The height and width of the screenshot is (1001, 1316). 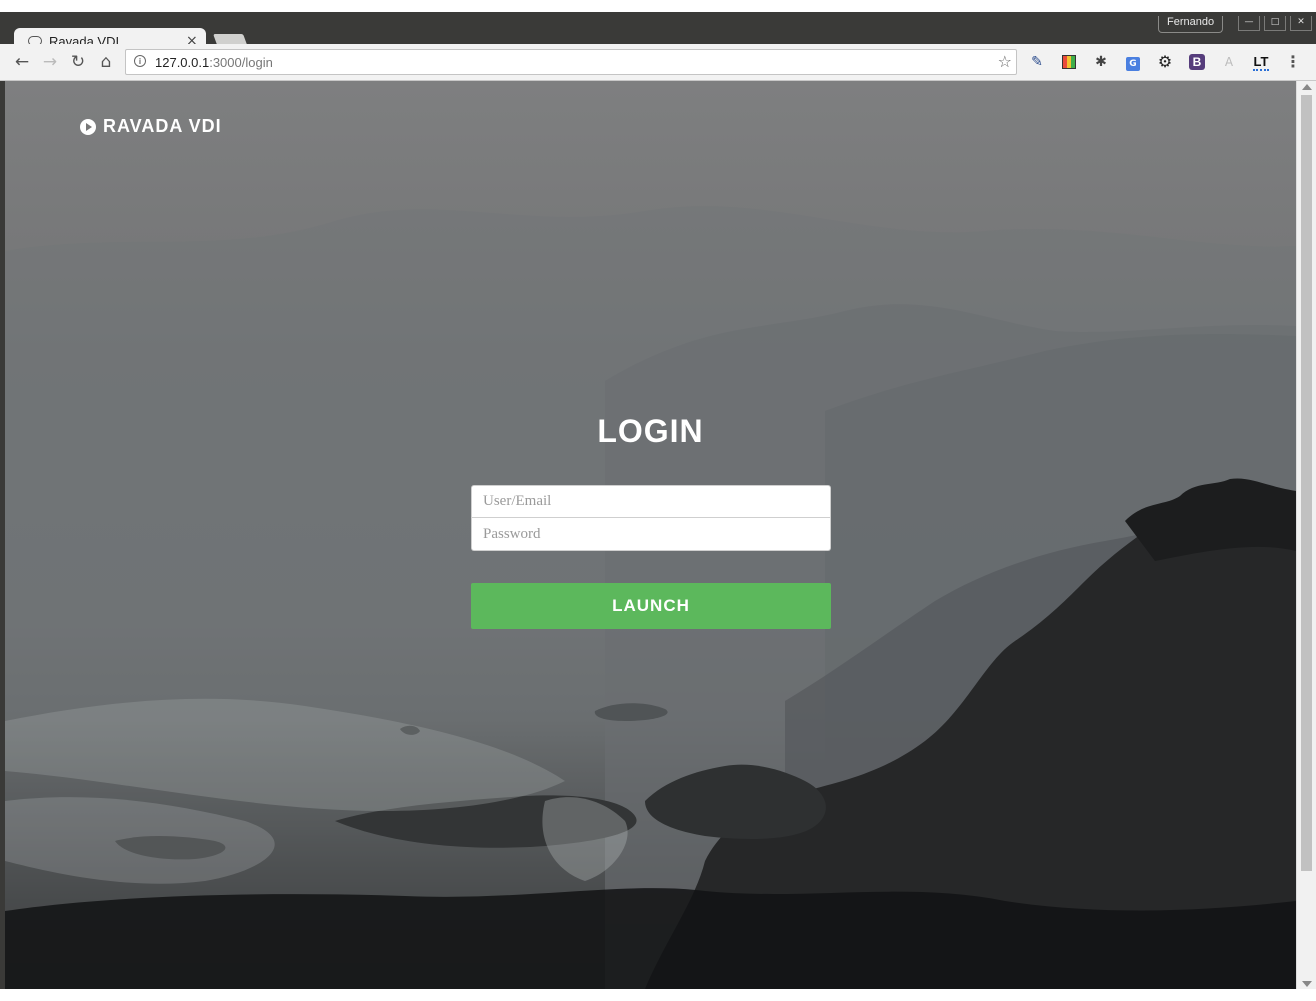 I want to click on bug-icon: ✱, so click(x=1101, y=62).